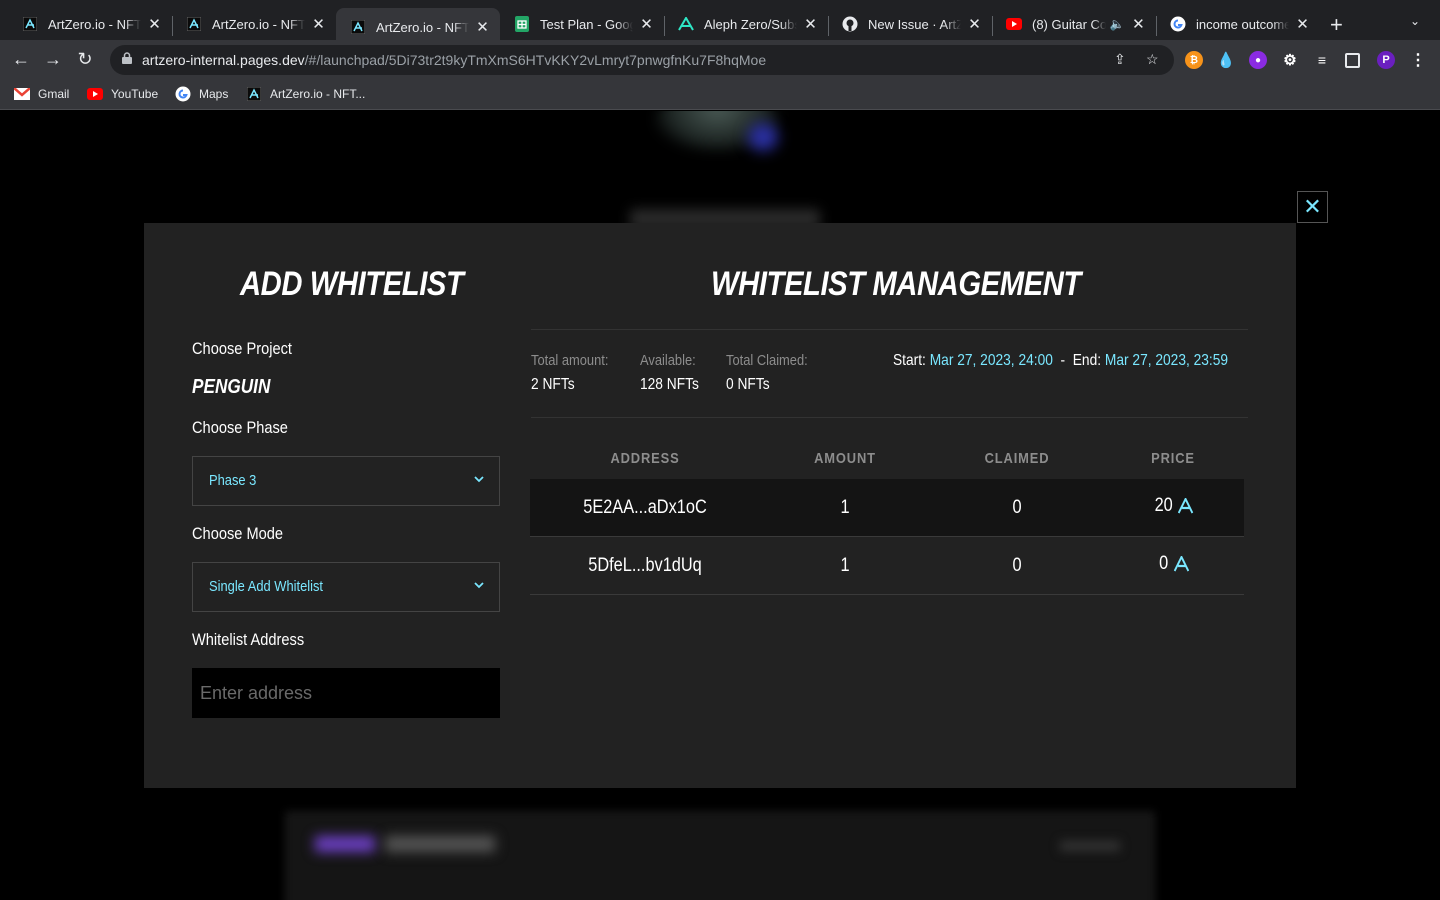 This screenshot has height=900, width=1440. Describe the element at coordinates (522, 24) in the screenshot. I see `sheets-icon` at that location.